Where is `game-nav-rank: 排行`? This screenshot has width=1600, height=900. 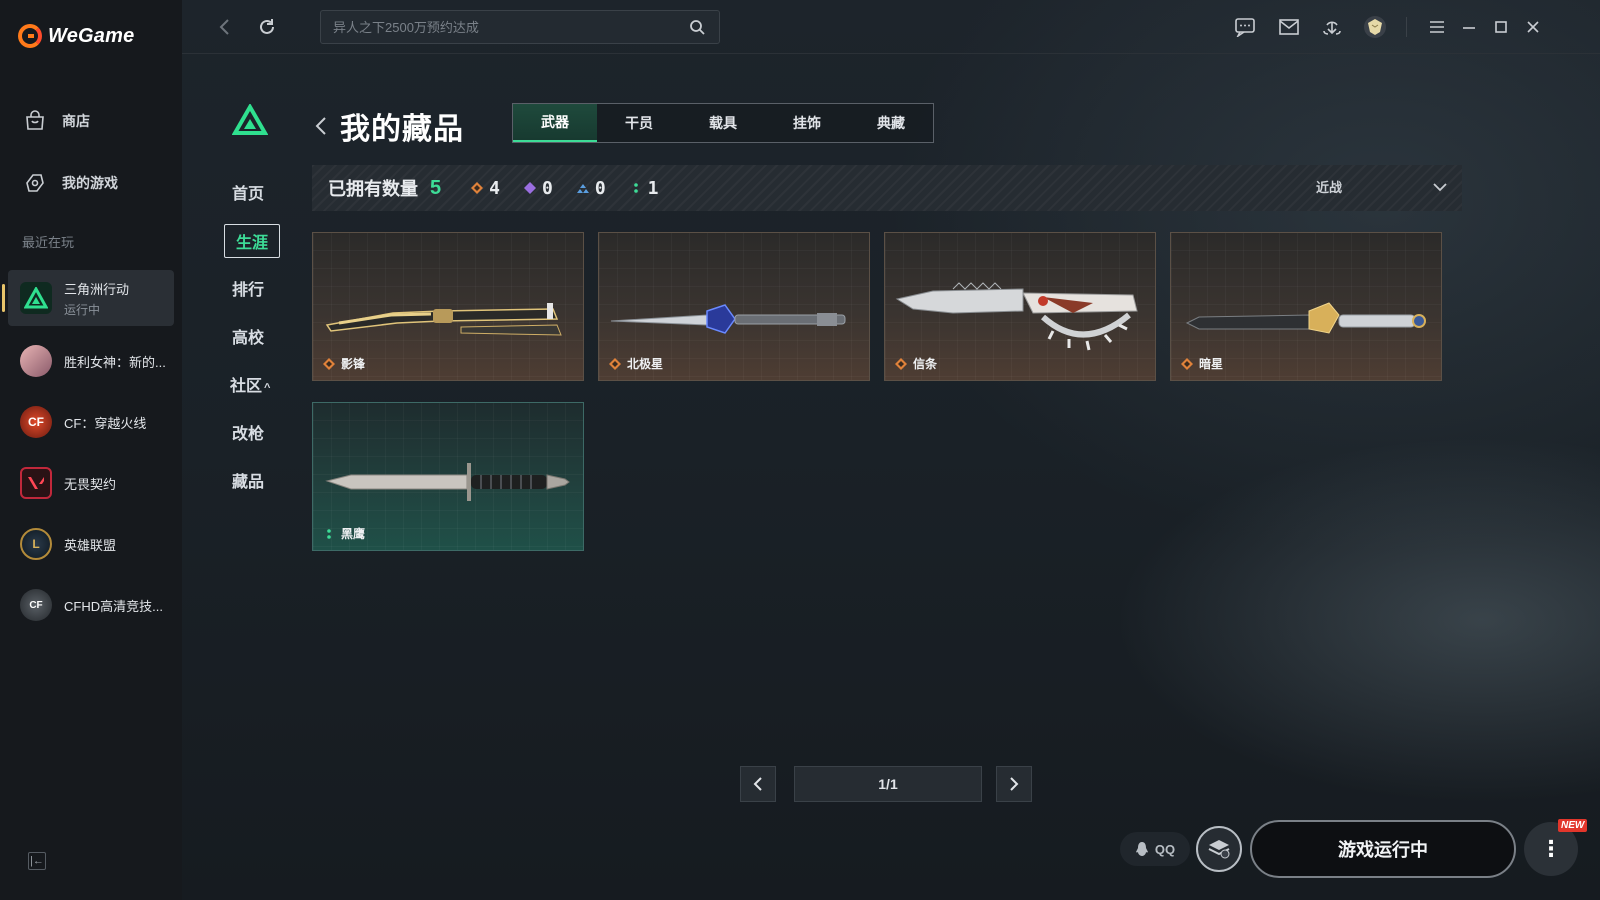 game-nav-rank: 排行 is located at coordinates (248, 288).